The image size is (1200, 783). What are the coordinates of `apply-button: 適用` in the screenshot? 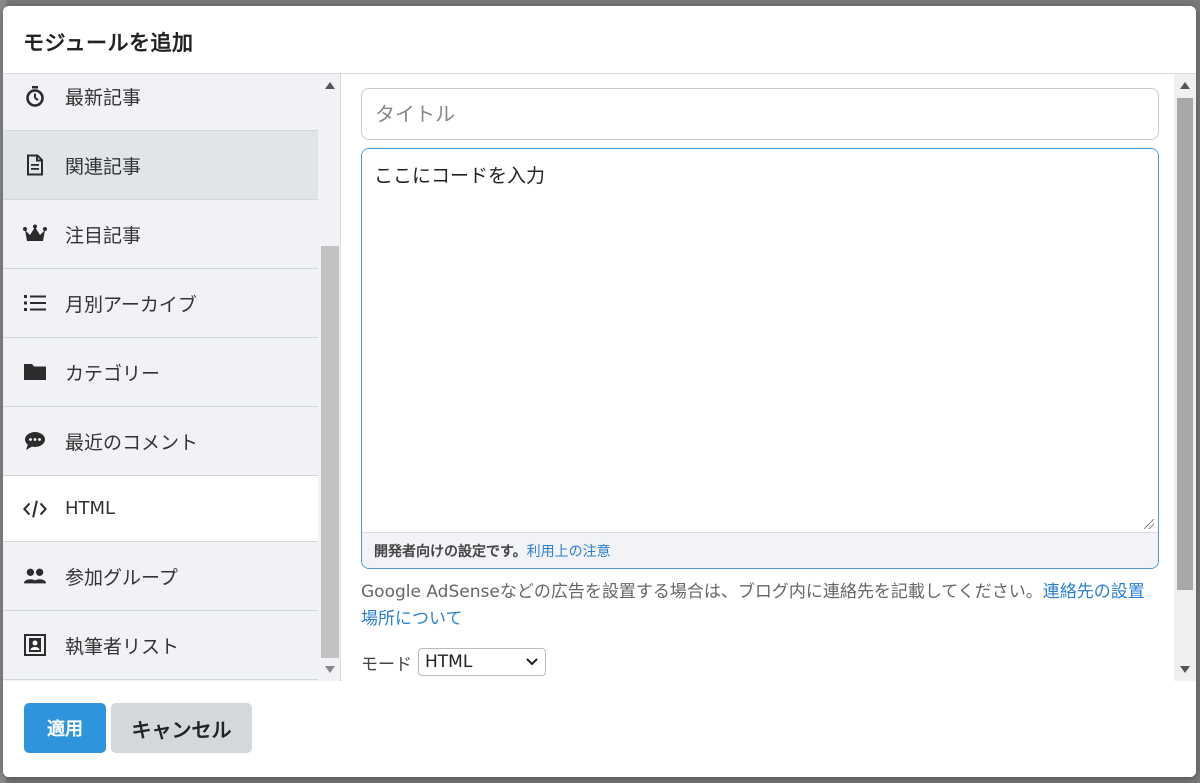 It's located at (65, 728).